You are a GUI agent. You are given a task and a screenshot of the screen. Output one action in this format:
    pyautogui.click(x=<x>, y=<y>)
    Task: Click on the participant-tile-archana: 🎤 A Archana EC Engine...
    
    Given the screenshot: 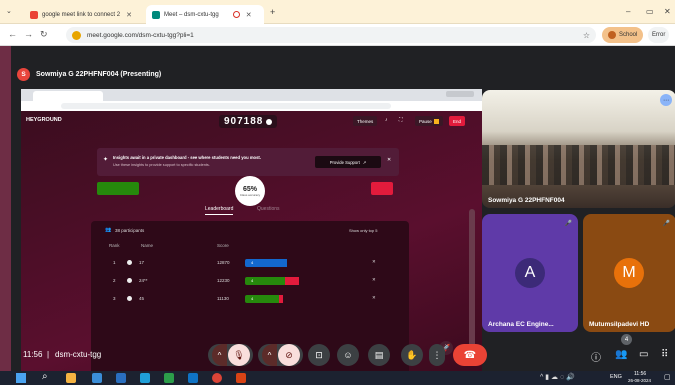 What is the action you would take?
    pyautogui.click(x=530, y=273)
    